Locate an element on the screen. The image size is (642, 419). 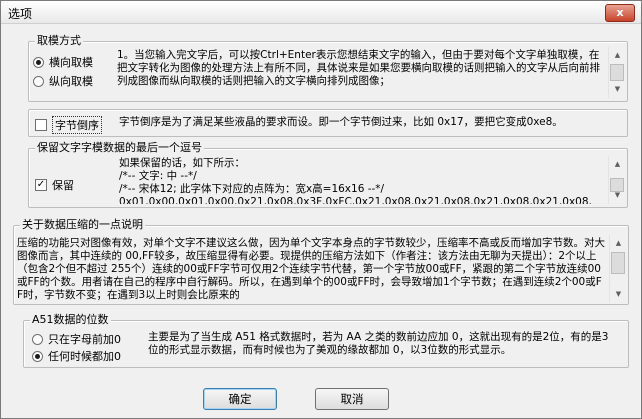
keep-comma-legend: 保留文字字模数据的最后一个逗号 is located at coordinates (119, 148).